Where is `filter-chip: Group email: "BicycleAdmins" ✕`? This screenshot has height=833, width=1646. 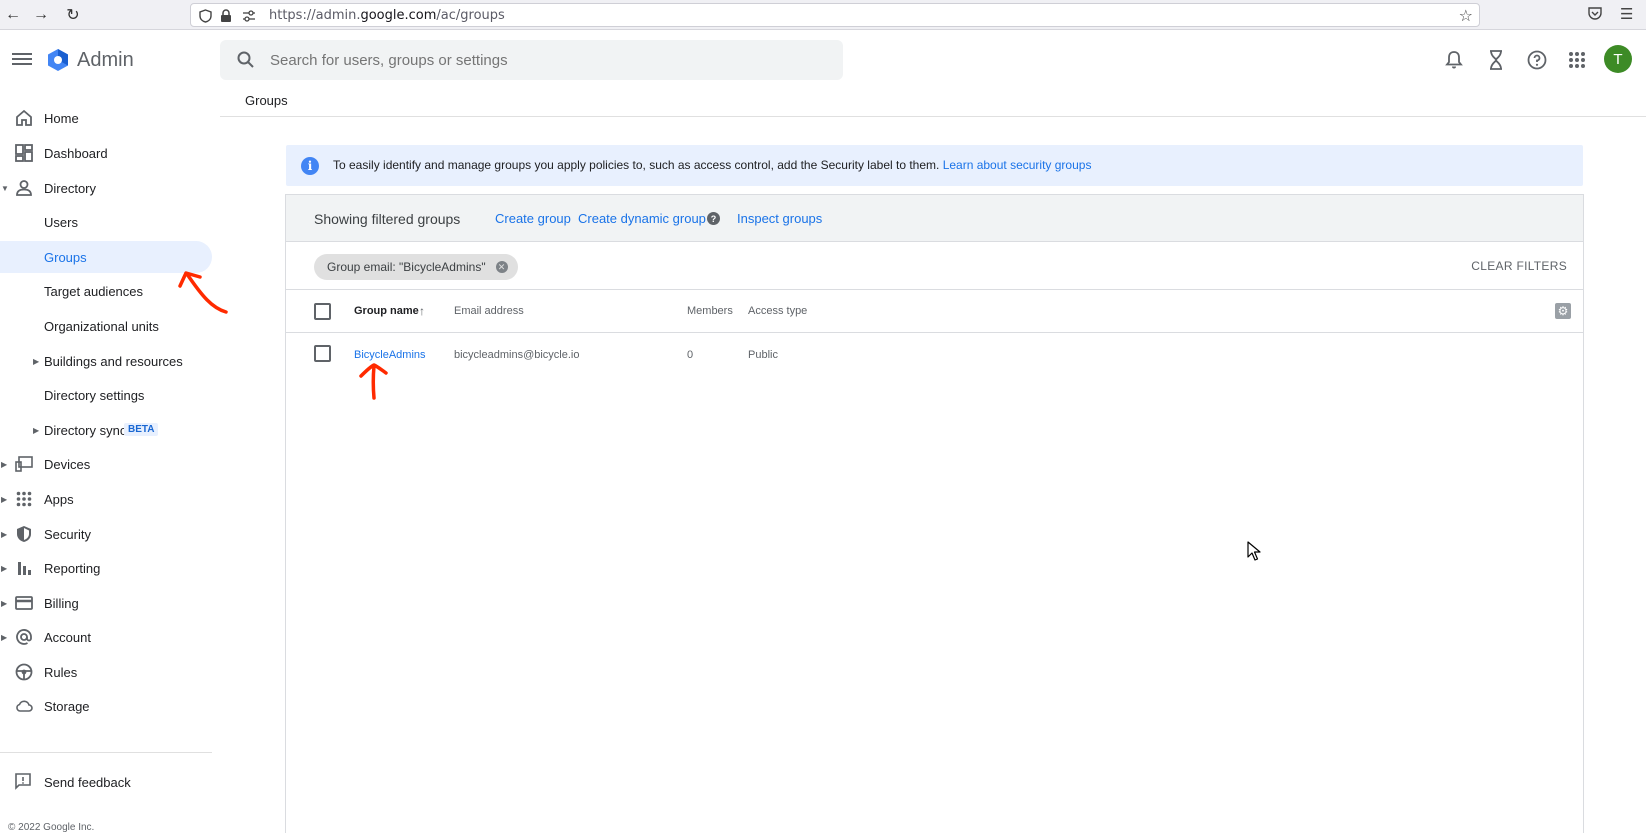
filter-chip: Group email: "BicycleAdmins" ✕ is located at coordinates (416, 267).